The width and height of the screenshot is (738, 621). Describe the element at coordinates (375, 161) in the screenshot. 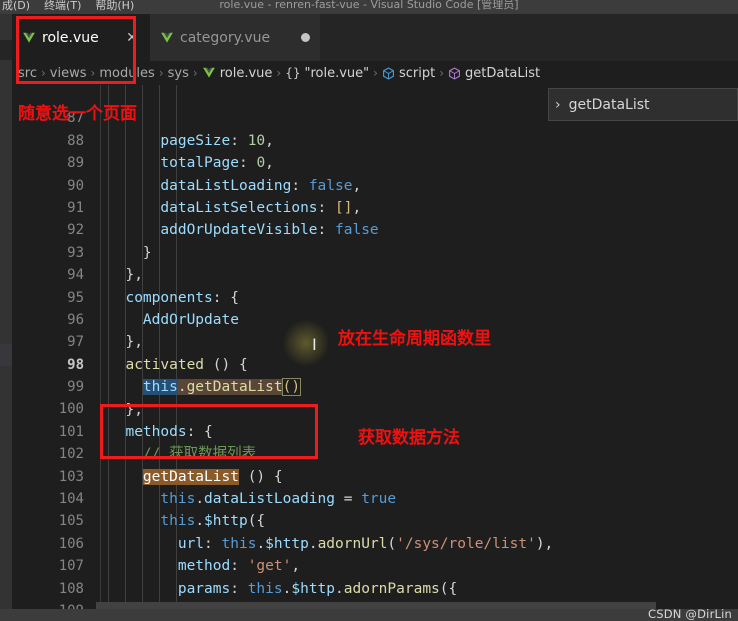

I see `code-line: 89 dataListLoading: false,` at that location.